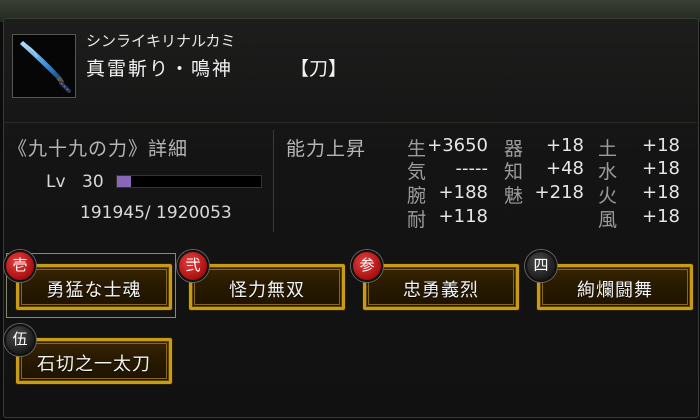 Image resolution: width=700 pixels, height=420 pixels. Describe the element at coordinates (463, 192) in the screenshot. I see `stat-value-strength: +188` at that location.